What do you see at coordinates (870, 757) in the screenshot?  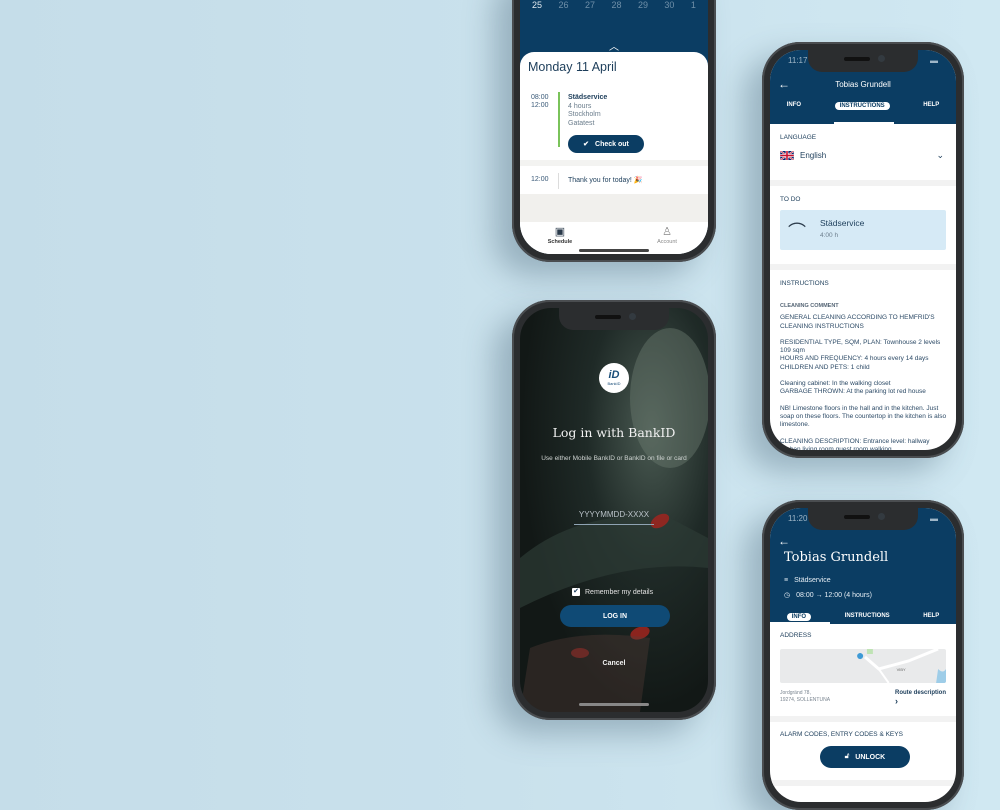 I see `unlock-label: UNLOCK` at bounding box center [870, 757].